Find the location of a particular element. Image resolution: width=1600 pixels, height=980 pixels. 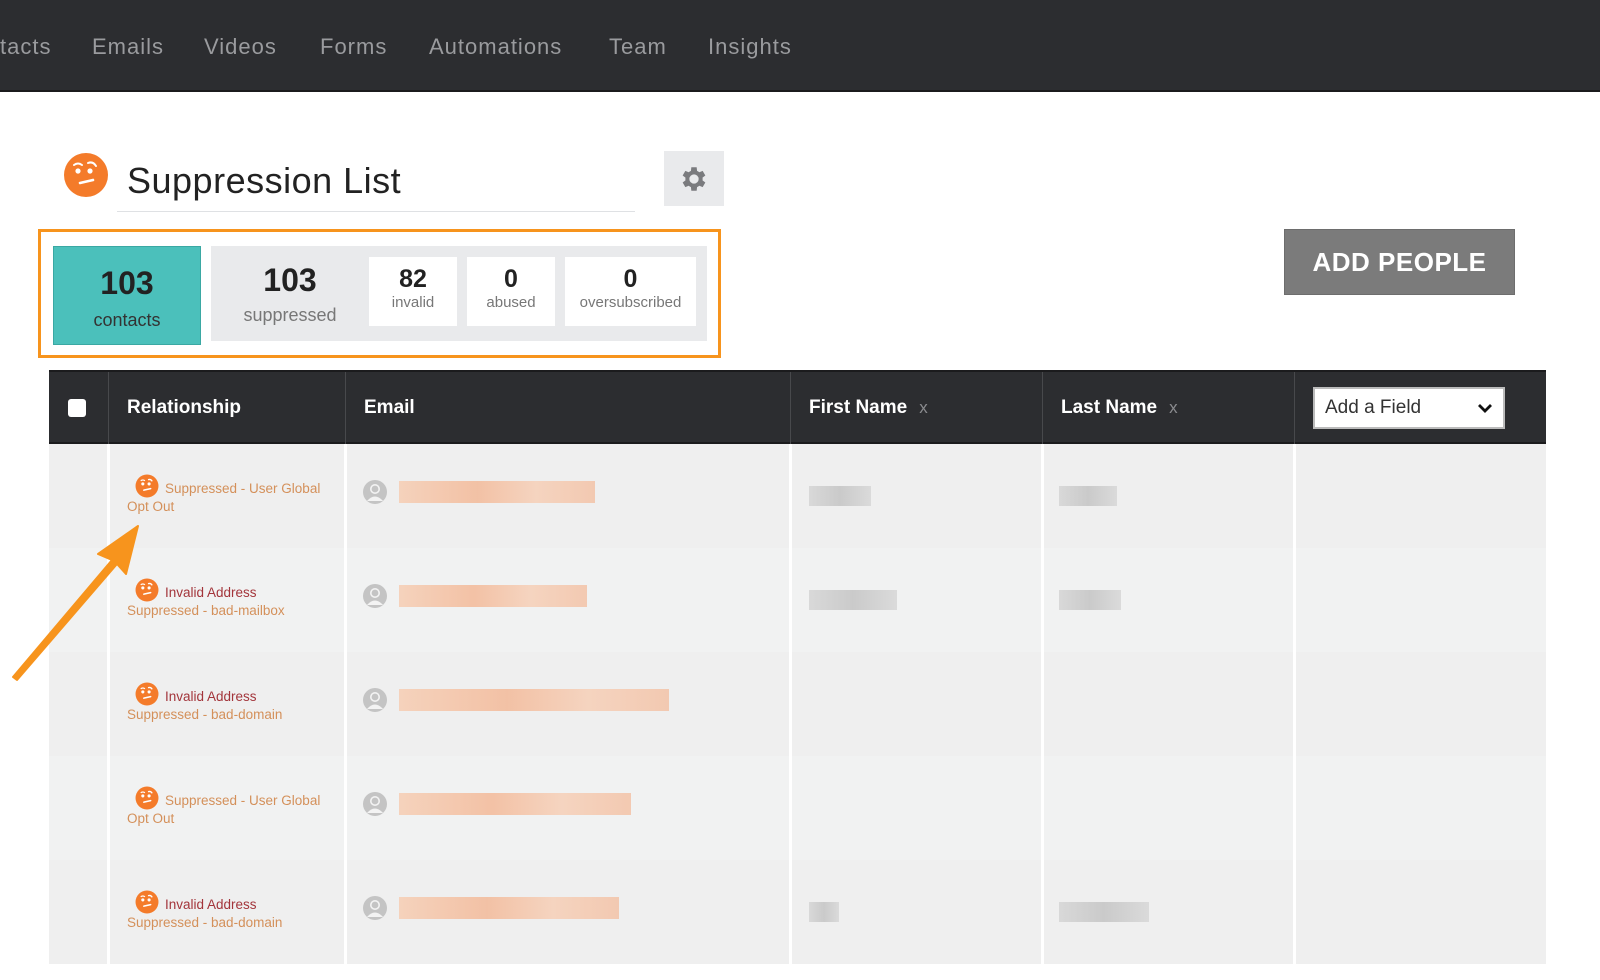

relationship-cell: Invalid Address Suppressed - bad-mailbox is located at coordinates (232, 599).